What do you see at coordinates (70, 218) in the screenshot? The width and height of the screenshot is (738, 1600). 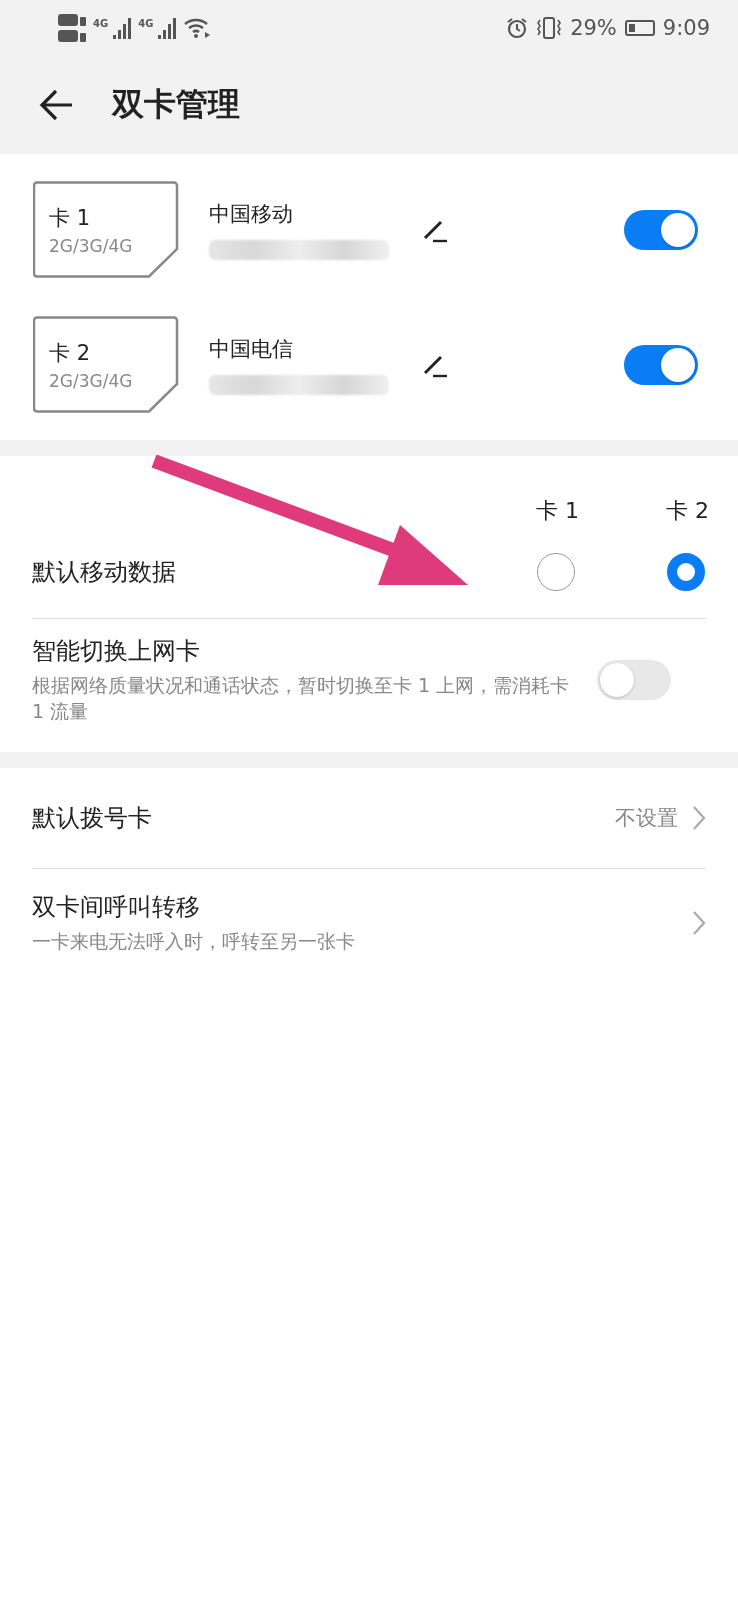 I see `sim-slot-label: 卡 1` at bounding box center [70, 218].